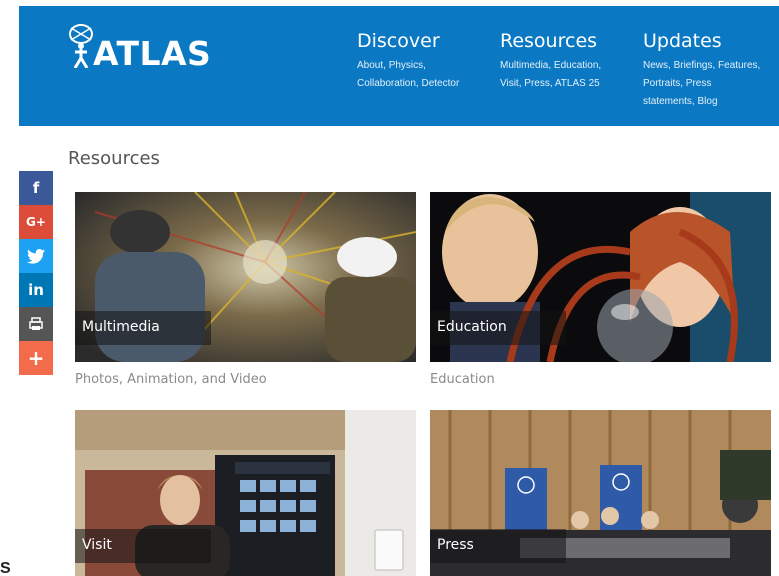 The width and height of the screenshot is (779, 576). I want to click on nav-link-briefings: Briefings,, so click(695, 65).